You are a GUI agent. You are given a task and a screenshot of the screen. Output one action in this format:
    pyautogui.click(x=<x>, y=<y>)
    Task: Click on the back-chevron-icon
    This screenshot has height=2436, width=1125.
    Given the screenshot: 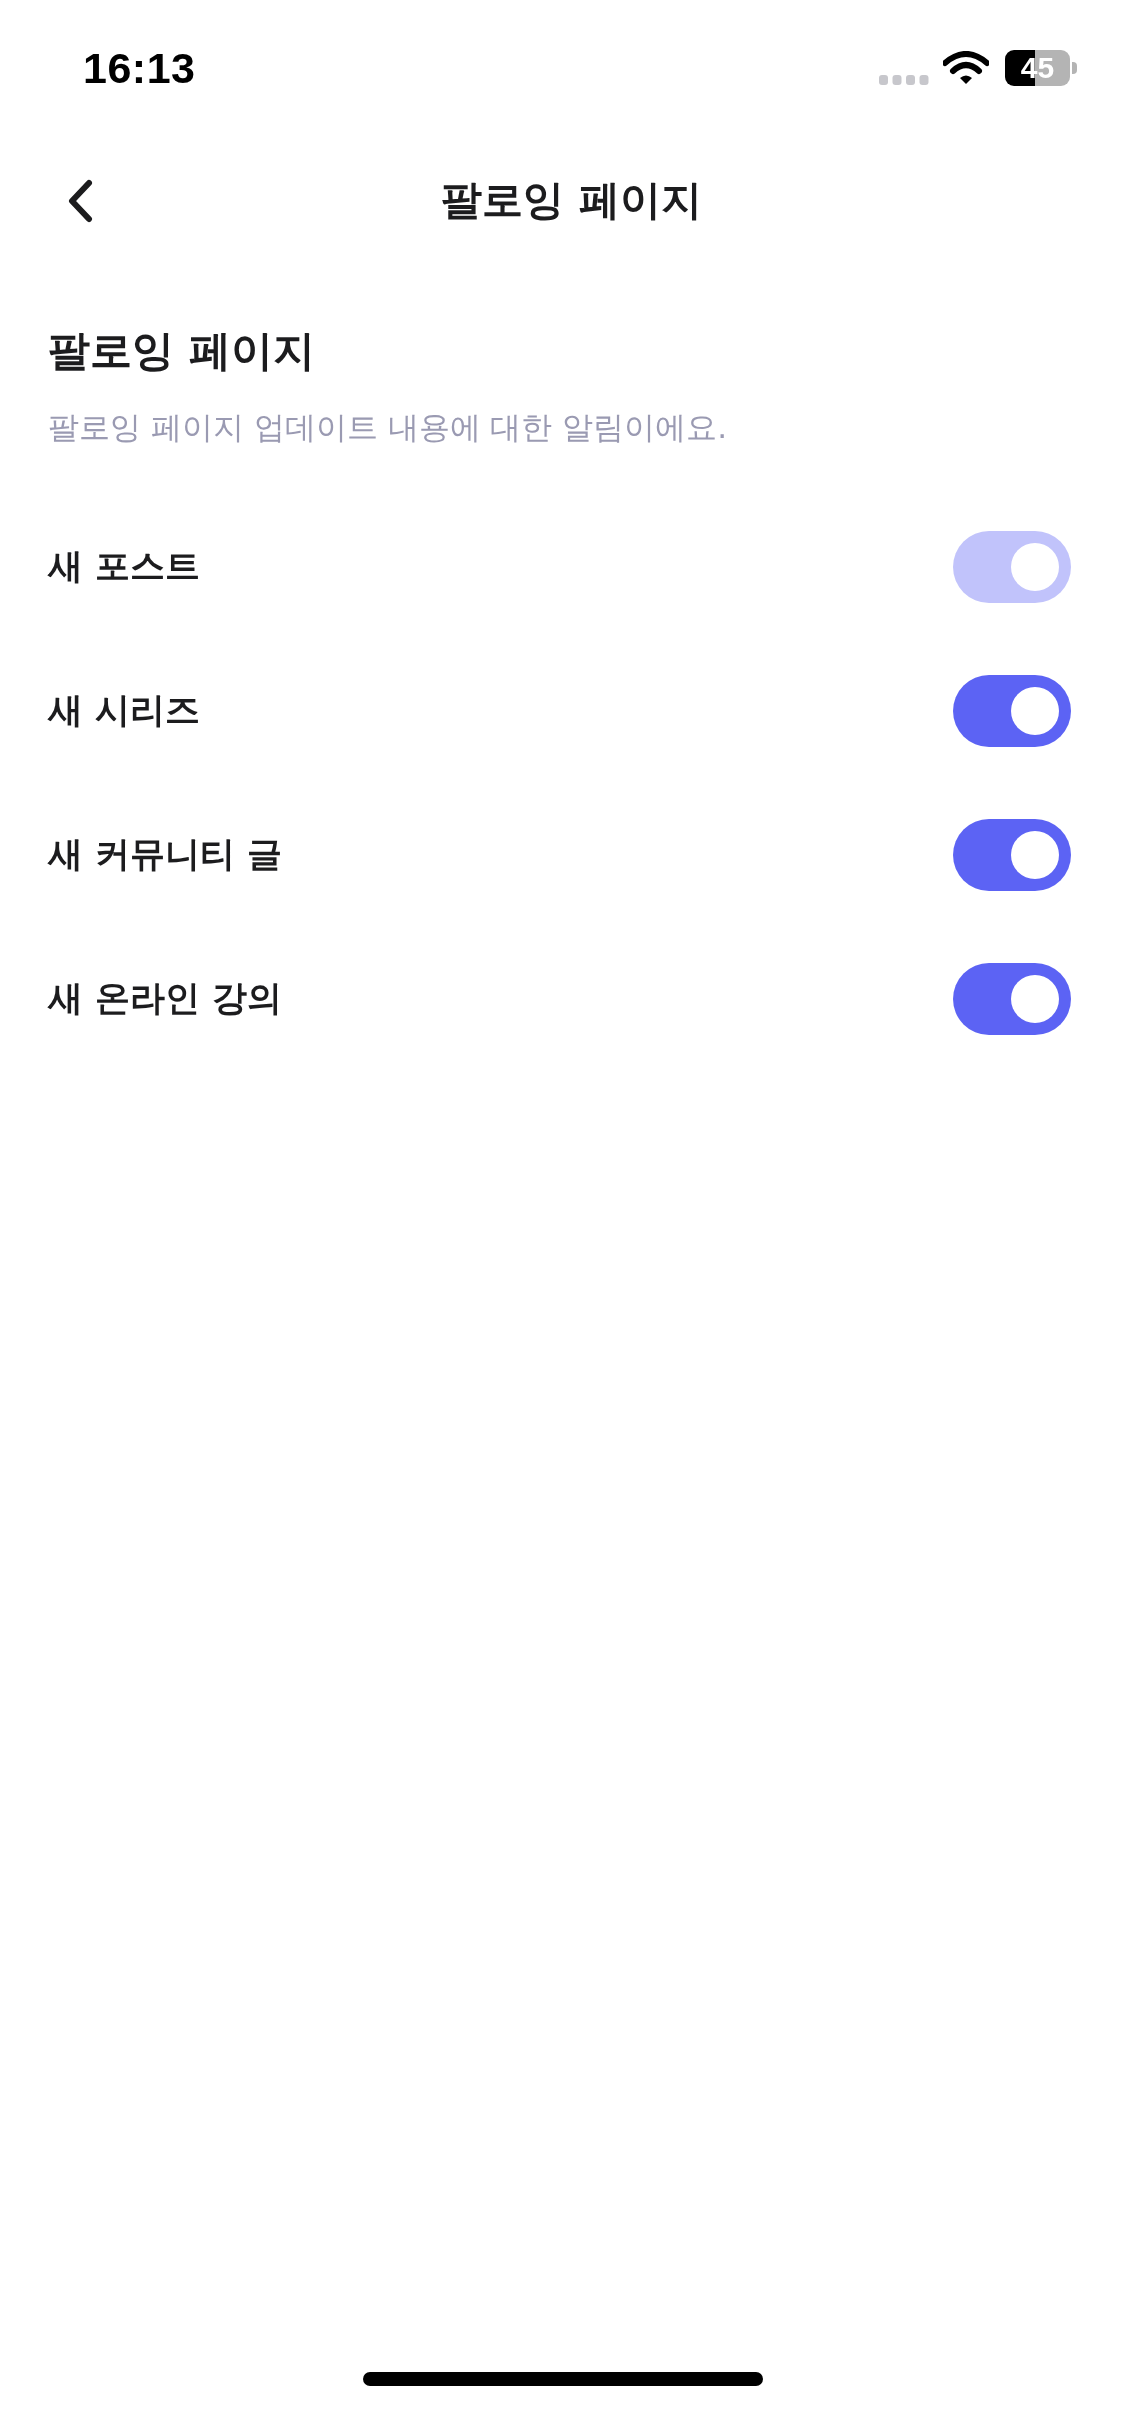 What is the action you would take?
    pyautogui.click(x=80, y=201)
    